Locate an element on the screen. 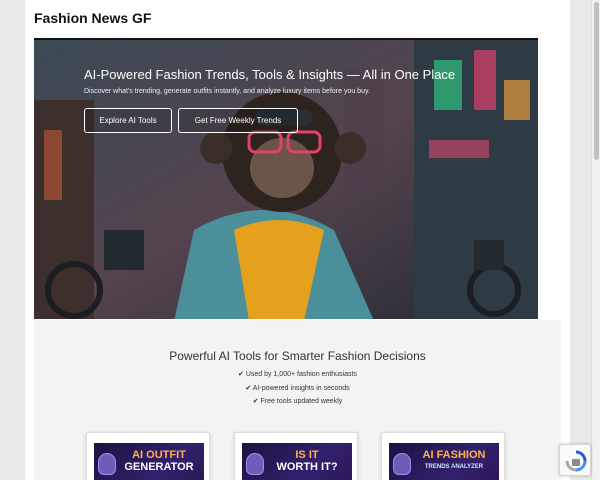 The width and height of the screenshot is (600, 480). tool-card-trends-analyzer: AI FASHION TRENDS ANALYZER is located at coordinates (443, 456).